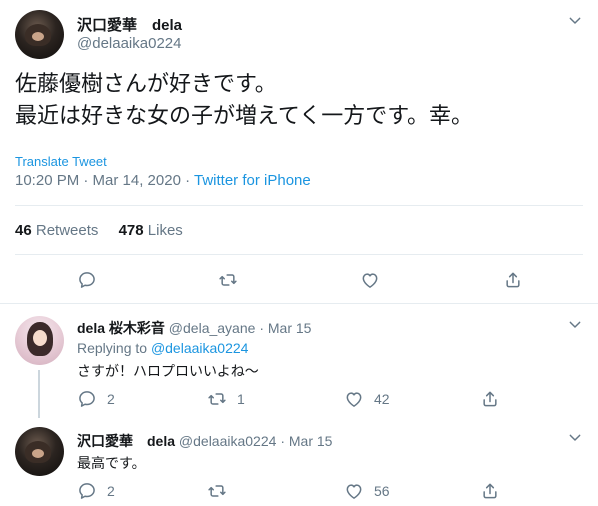  I want to click on tweet-text-line-1: 佐藤優樹さんが好きです。, so click(146, 83).